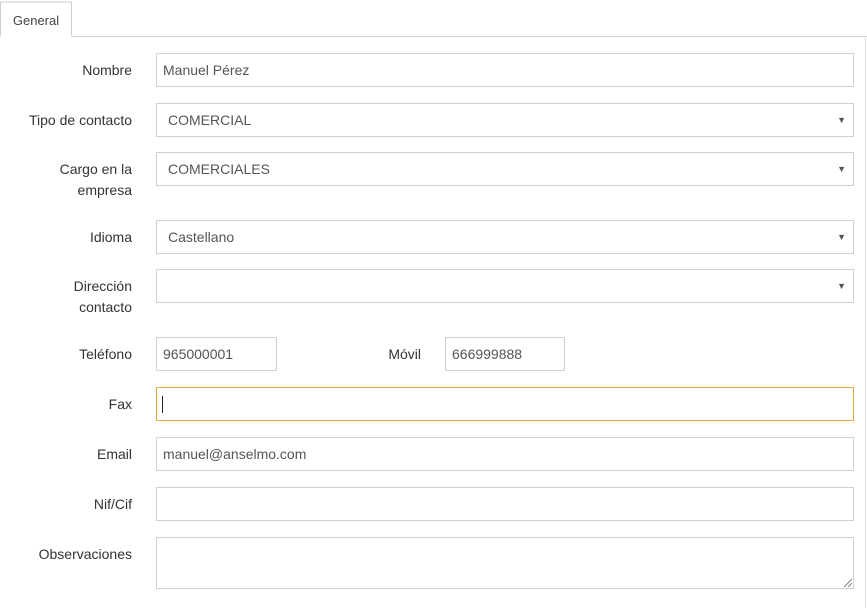 The height and width of the screenshot is (608, 867). Describe the element at coordinates (102, 286) in the screenshot. I see `direccion-label-line1: Dirección` at that location.